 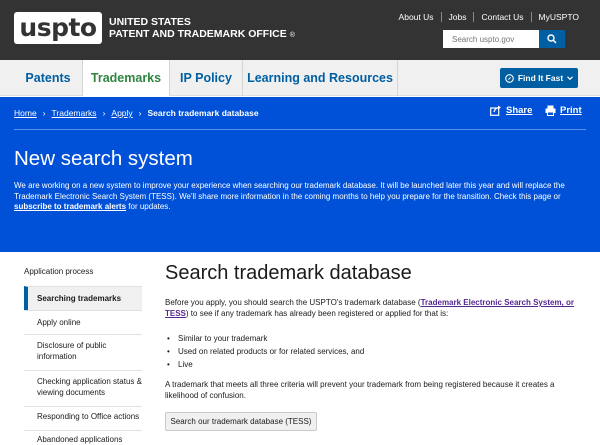 I want to click on share-link: Share, so click(x=511, y=110).